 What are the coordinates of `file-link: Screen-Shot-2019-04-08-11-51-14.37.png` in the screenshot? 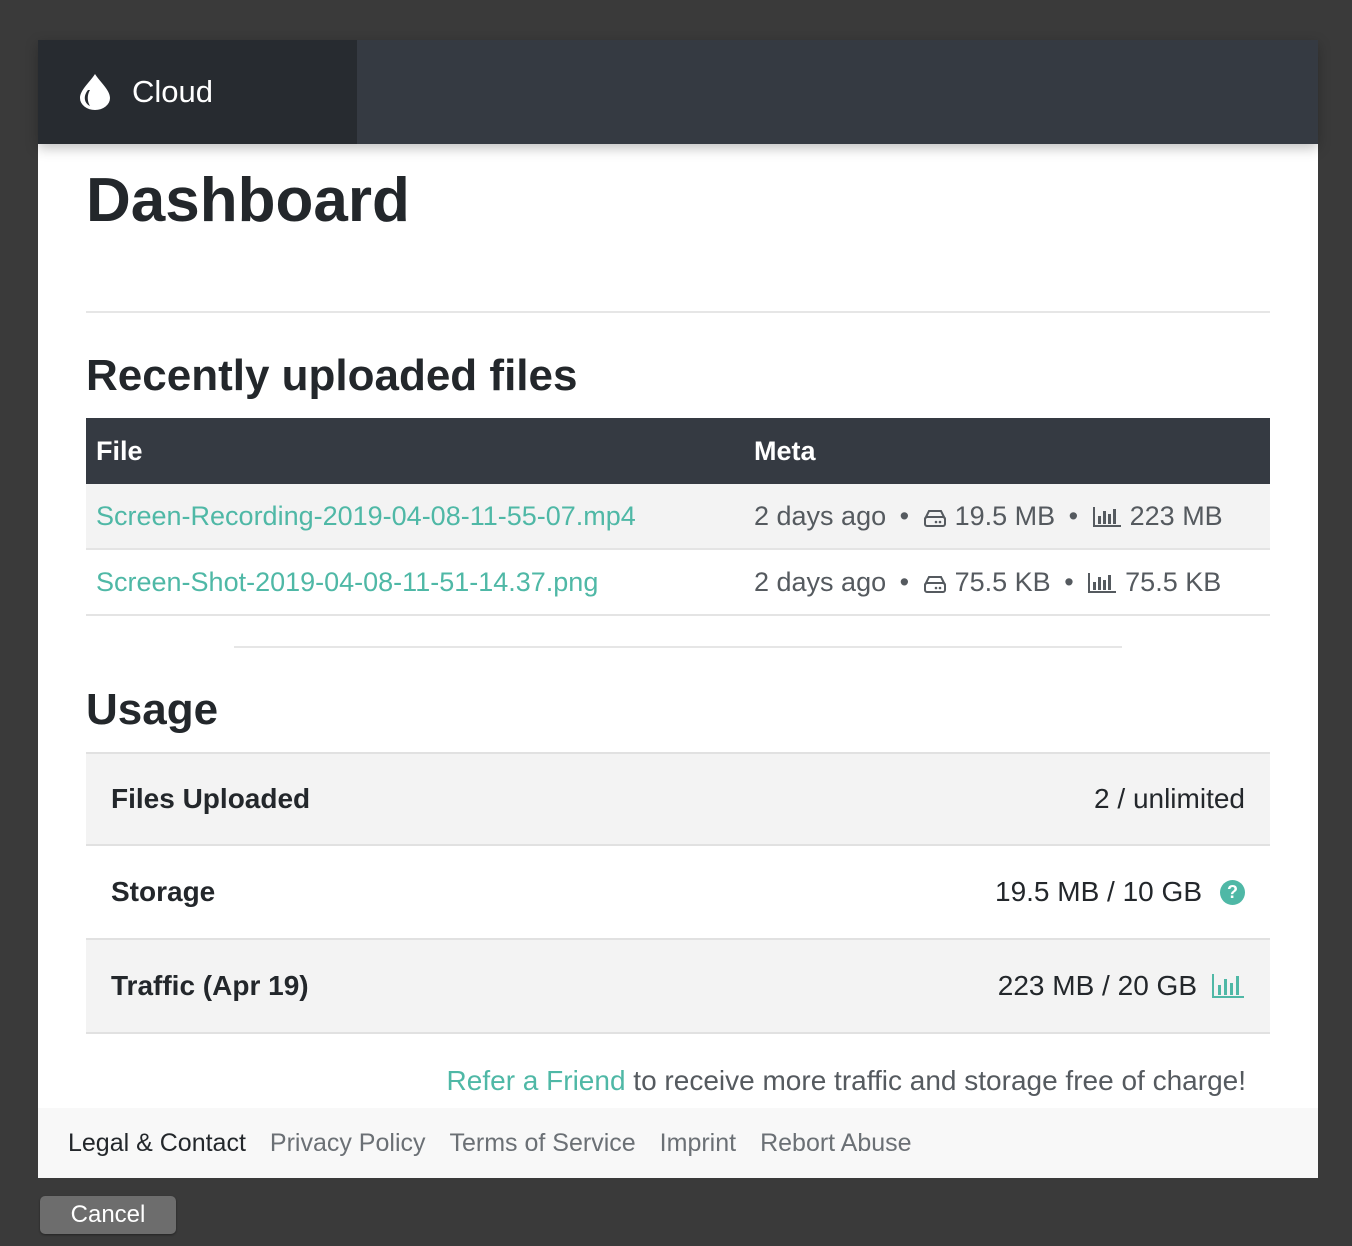 It's located at (347, 582).